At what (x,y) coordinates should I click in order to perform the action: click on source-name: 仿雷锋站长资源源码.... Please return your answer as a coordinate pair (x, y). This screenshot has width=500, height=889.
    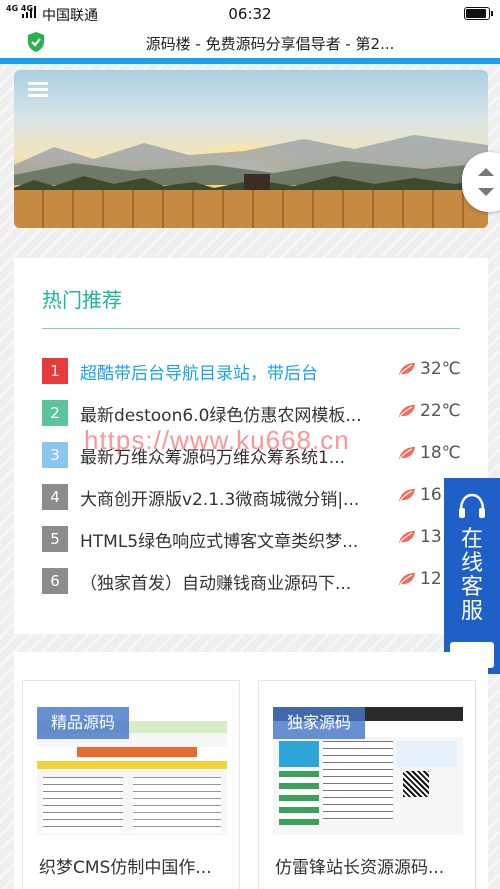
    Looking at the image, I should click on (370, 865).